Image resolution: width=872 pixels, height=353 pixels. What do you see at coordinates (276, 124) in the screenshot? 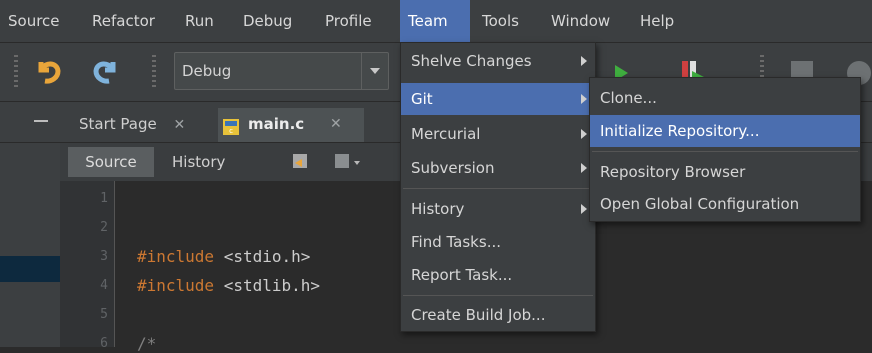
I see `tab-main-c-label: main.c` at bounding box center [276, 124].